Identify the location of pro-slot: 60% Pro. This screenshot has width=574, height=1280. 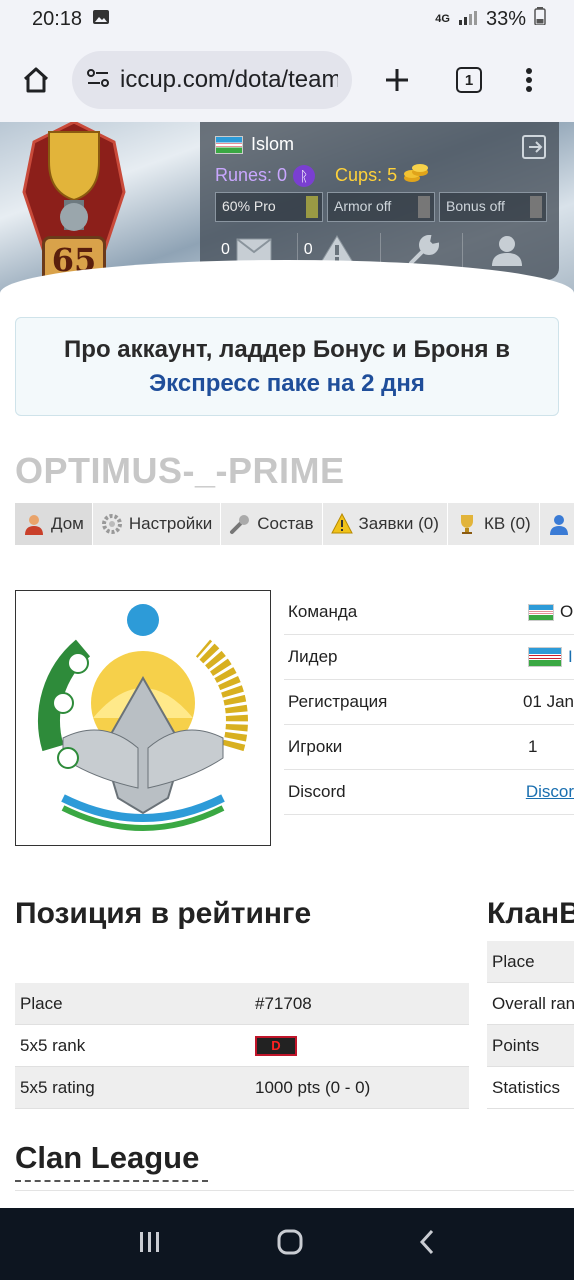
(269, 207).